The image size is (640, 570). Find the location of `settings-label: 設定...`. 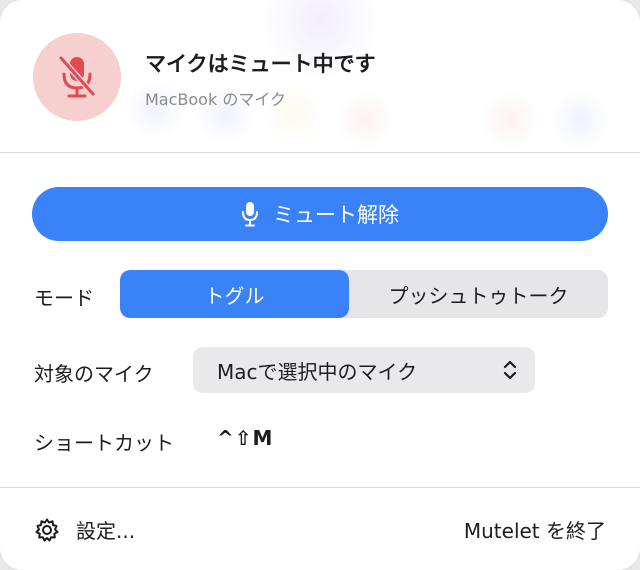

settings-label: 設定... is located at coordinates (106, 531).